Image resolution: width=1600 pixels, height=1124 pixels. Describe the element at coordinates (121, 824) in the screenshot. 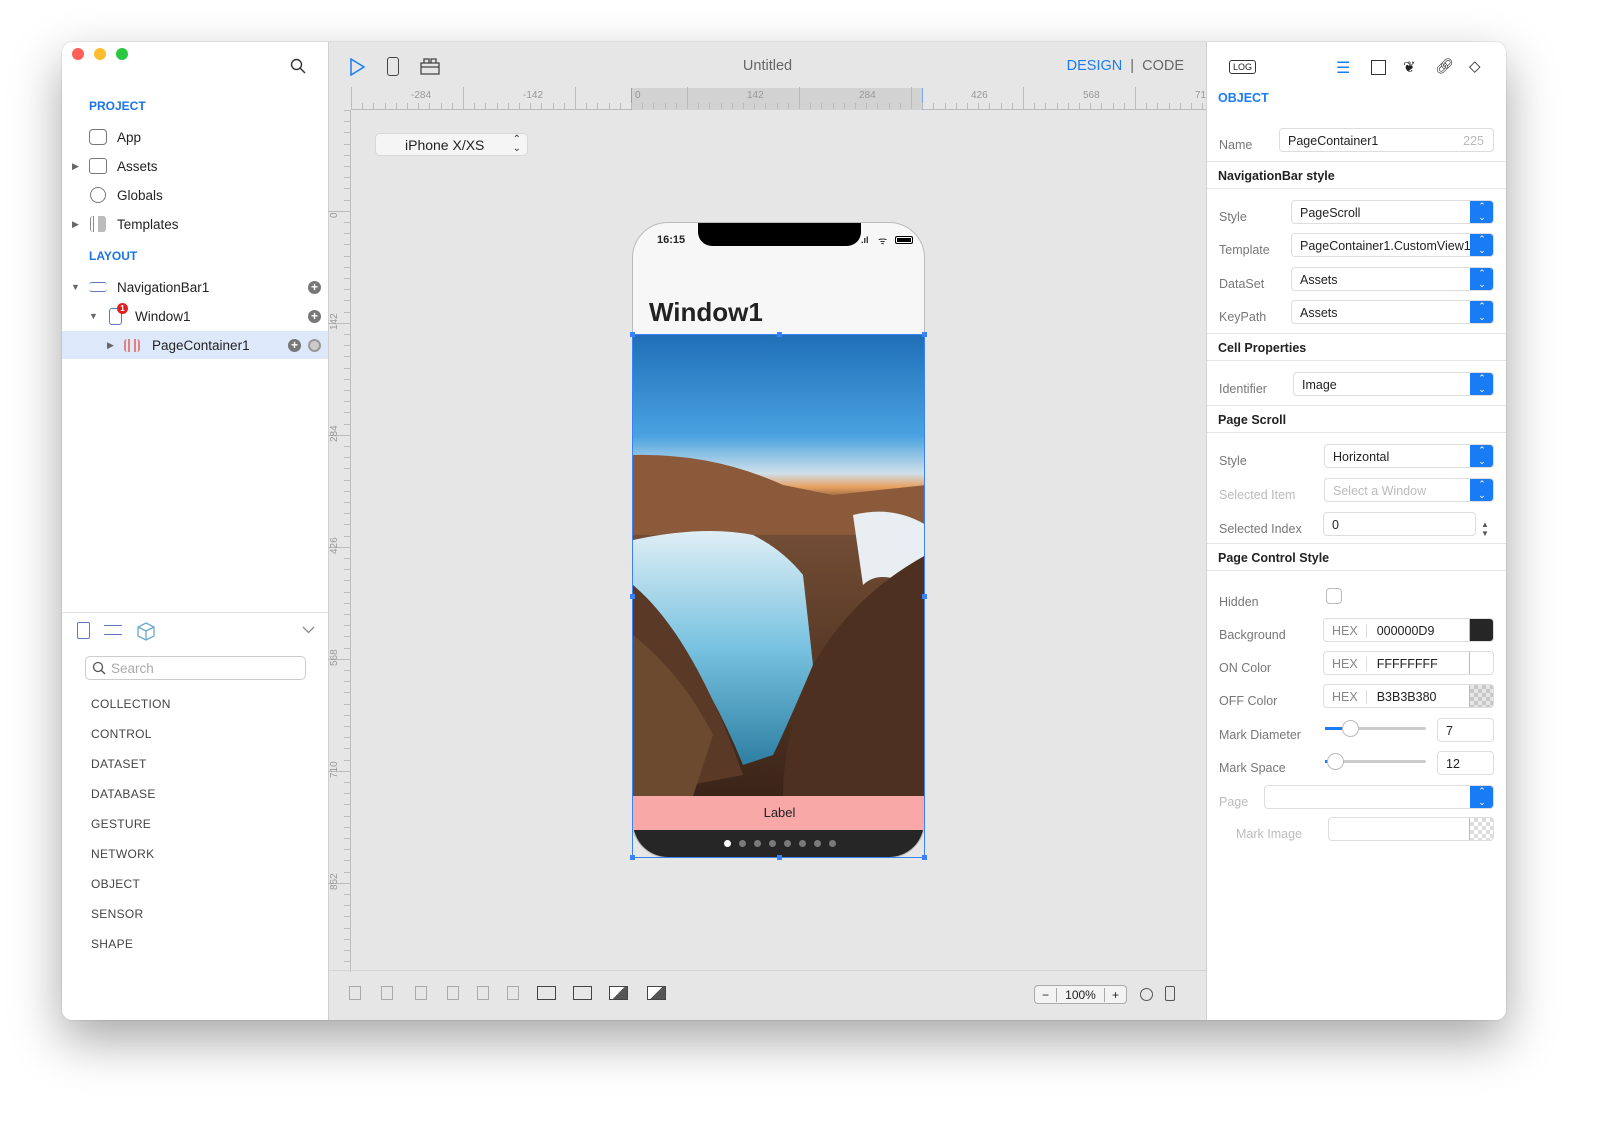

I see `category-item: GESTURE` at that location.